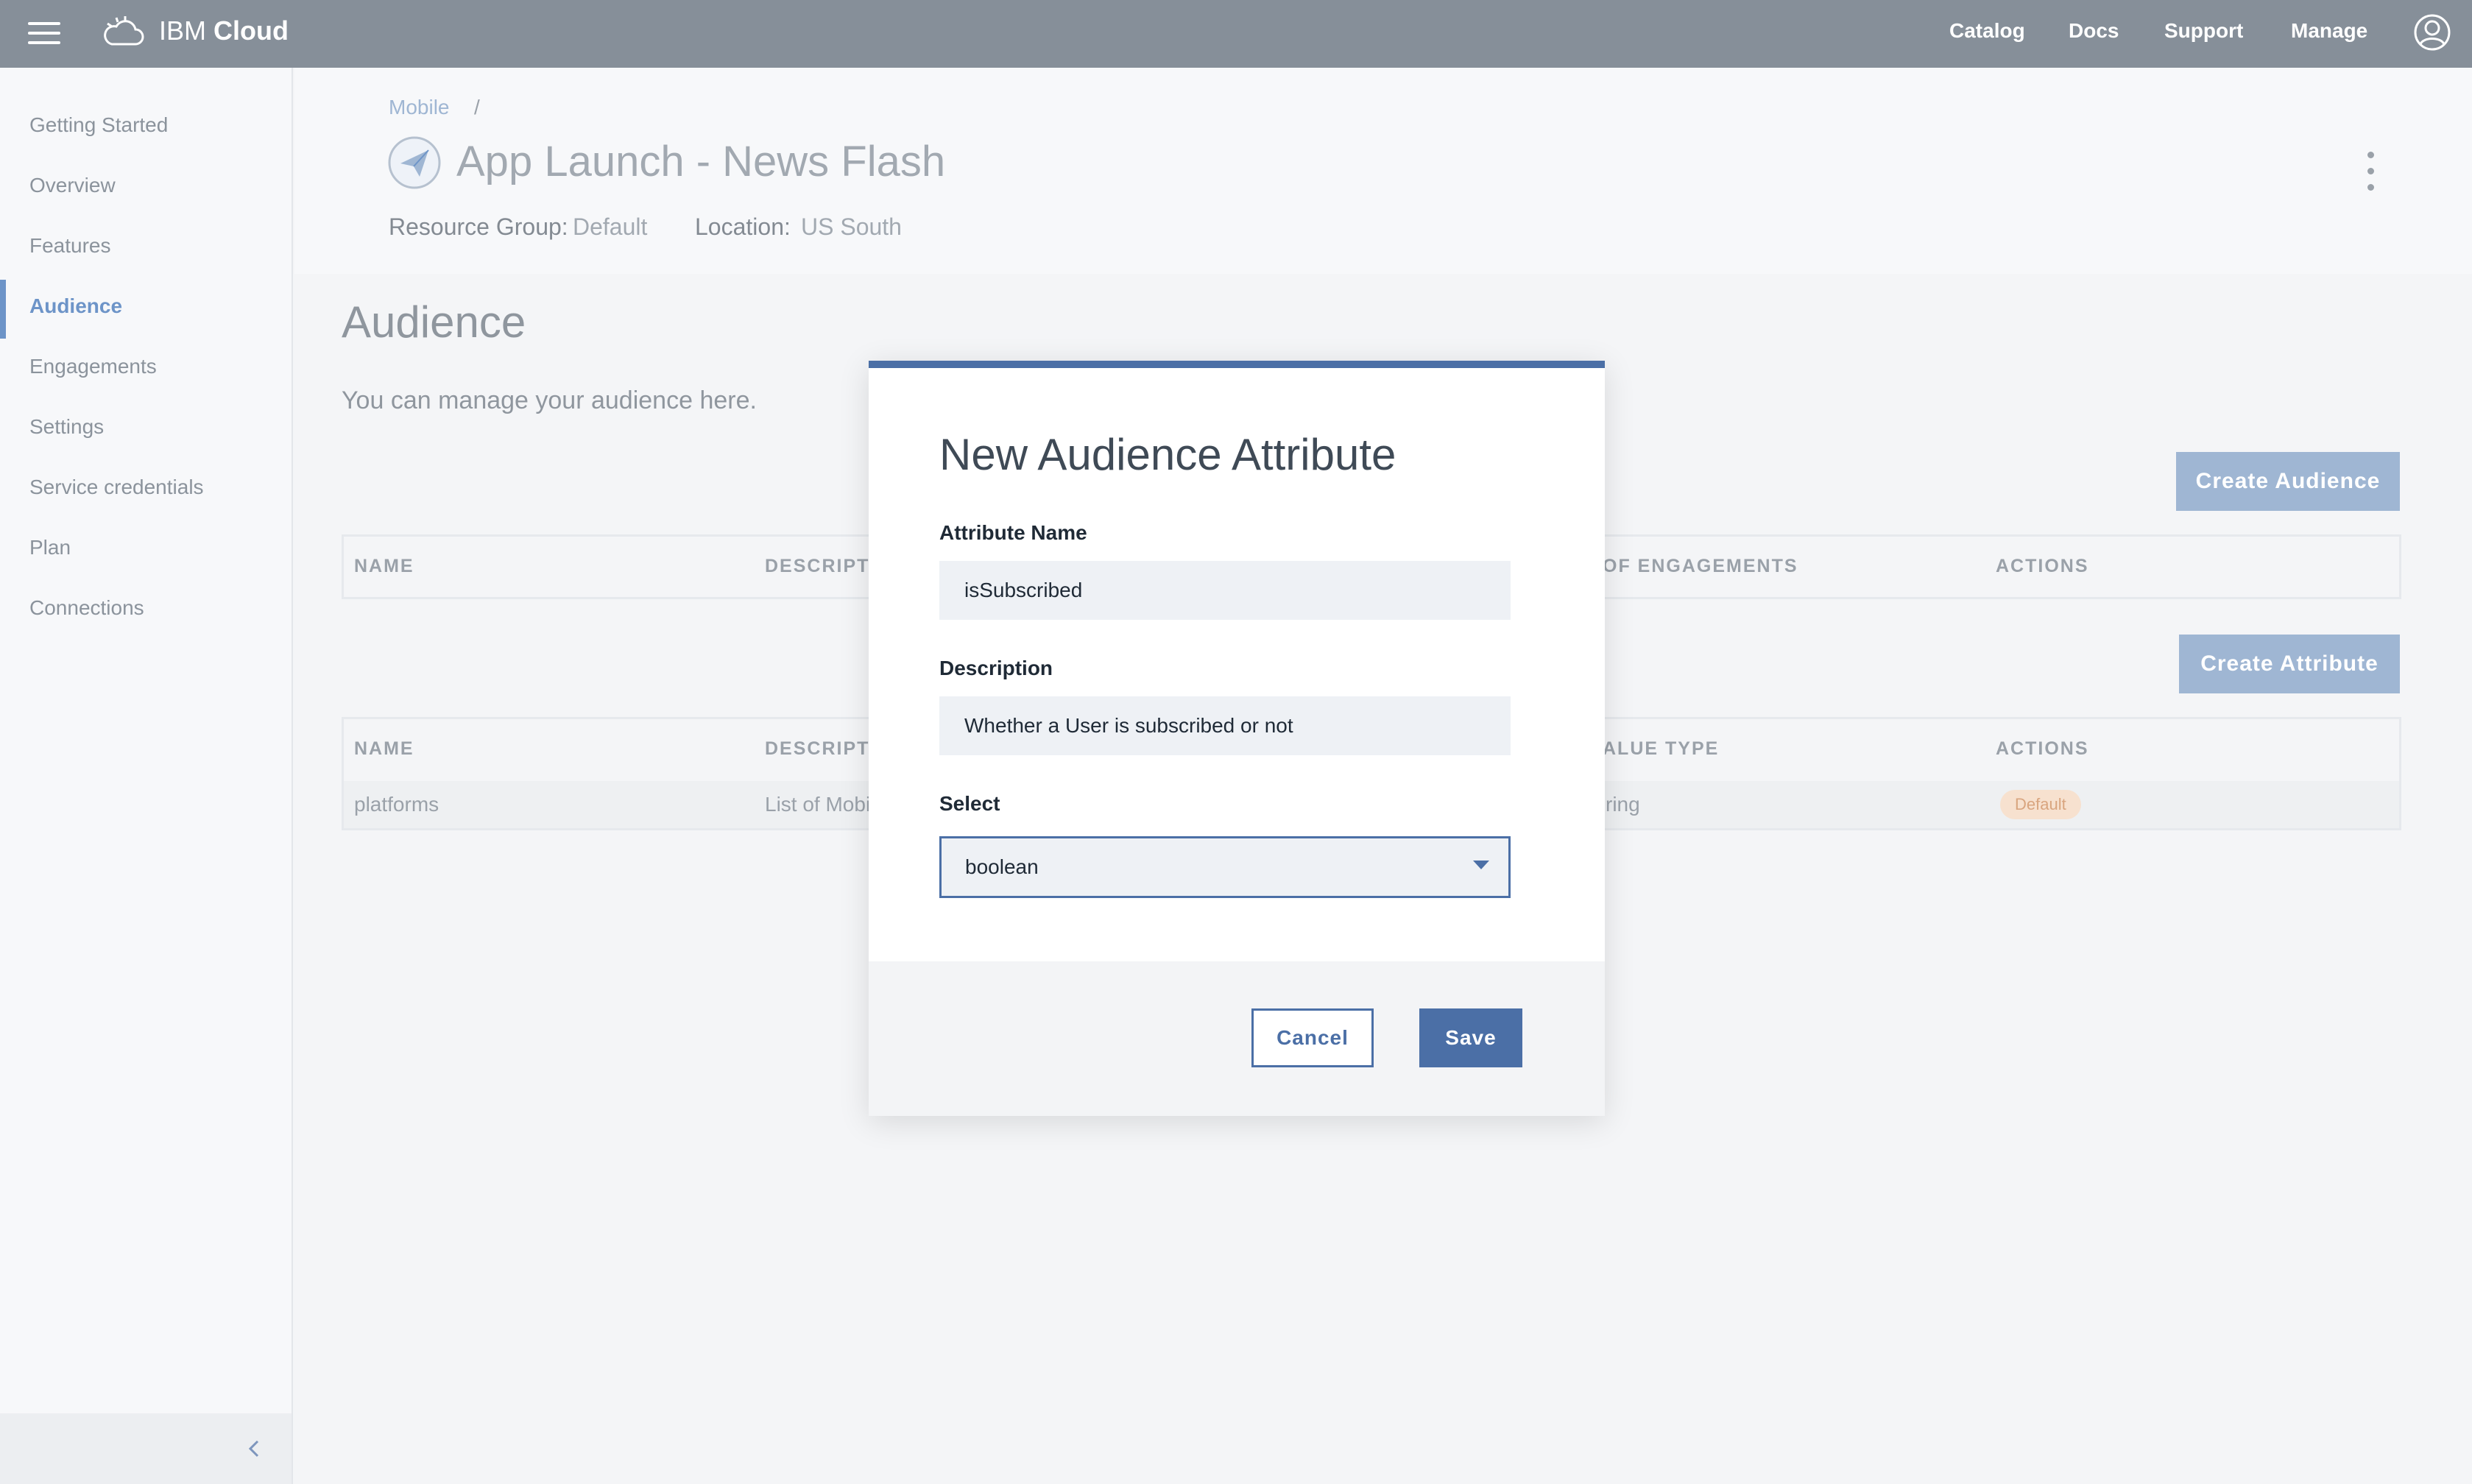 This screenshot has width=2472, height=1484. Describe the element at coordinates (146, 1448) in the screenshot. I see `sidebar-footer` at that location.